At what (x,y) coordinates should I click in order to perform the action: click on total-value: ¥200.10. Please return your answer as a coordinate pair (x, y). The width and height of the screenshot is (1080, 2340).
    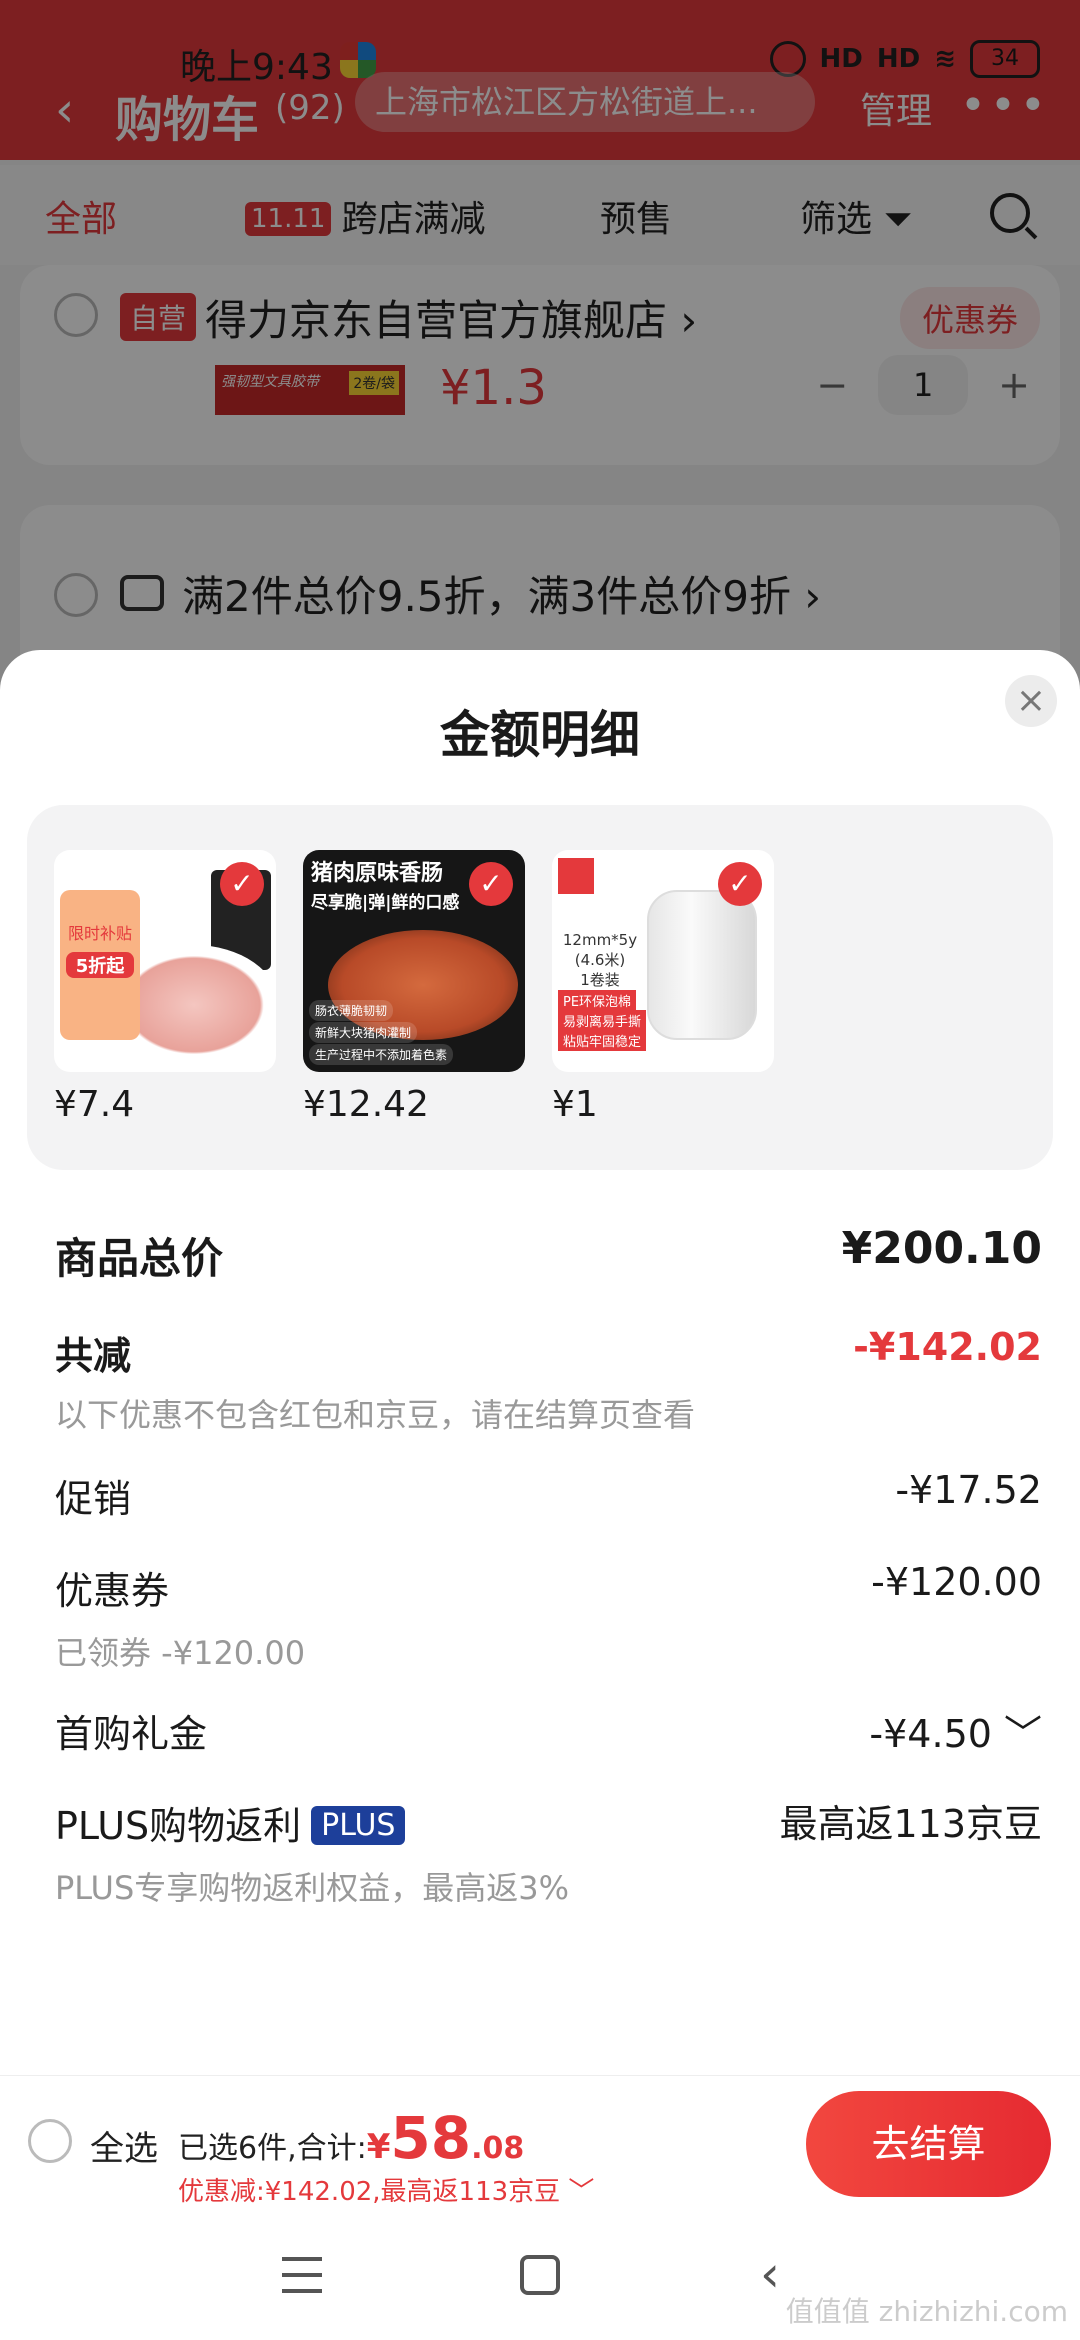
    Looking at the image, I should click on (941, 1248).